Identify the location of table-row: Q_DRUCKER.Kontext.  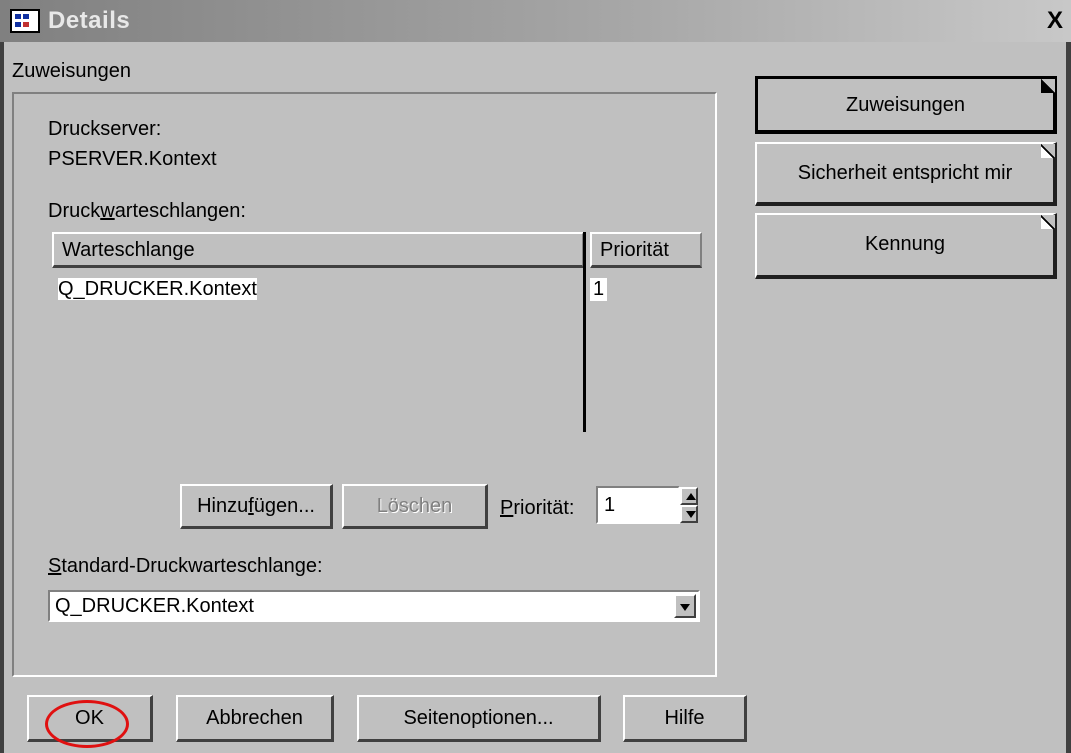
(157, 289).